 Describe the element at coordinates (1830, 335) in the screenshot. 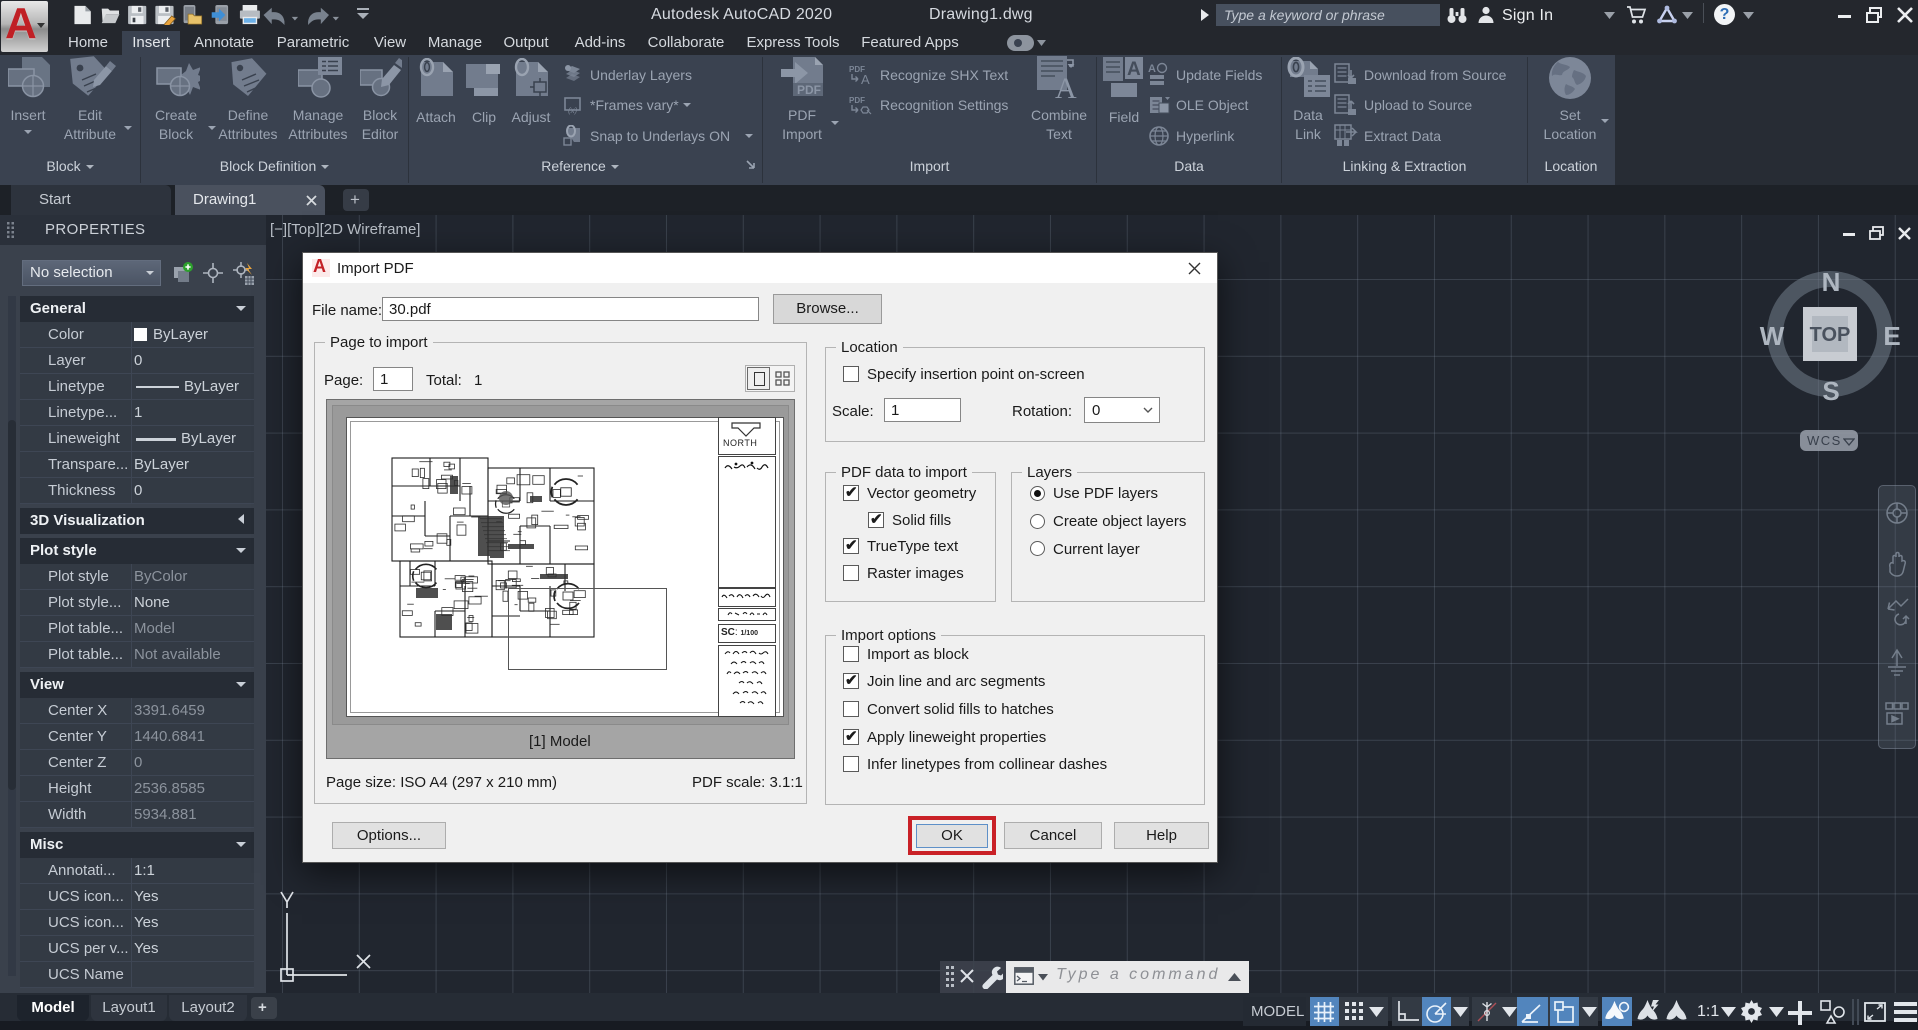

I see `svg-text: TOP` at that location.